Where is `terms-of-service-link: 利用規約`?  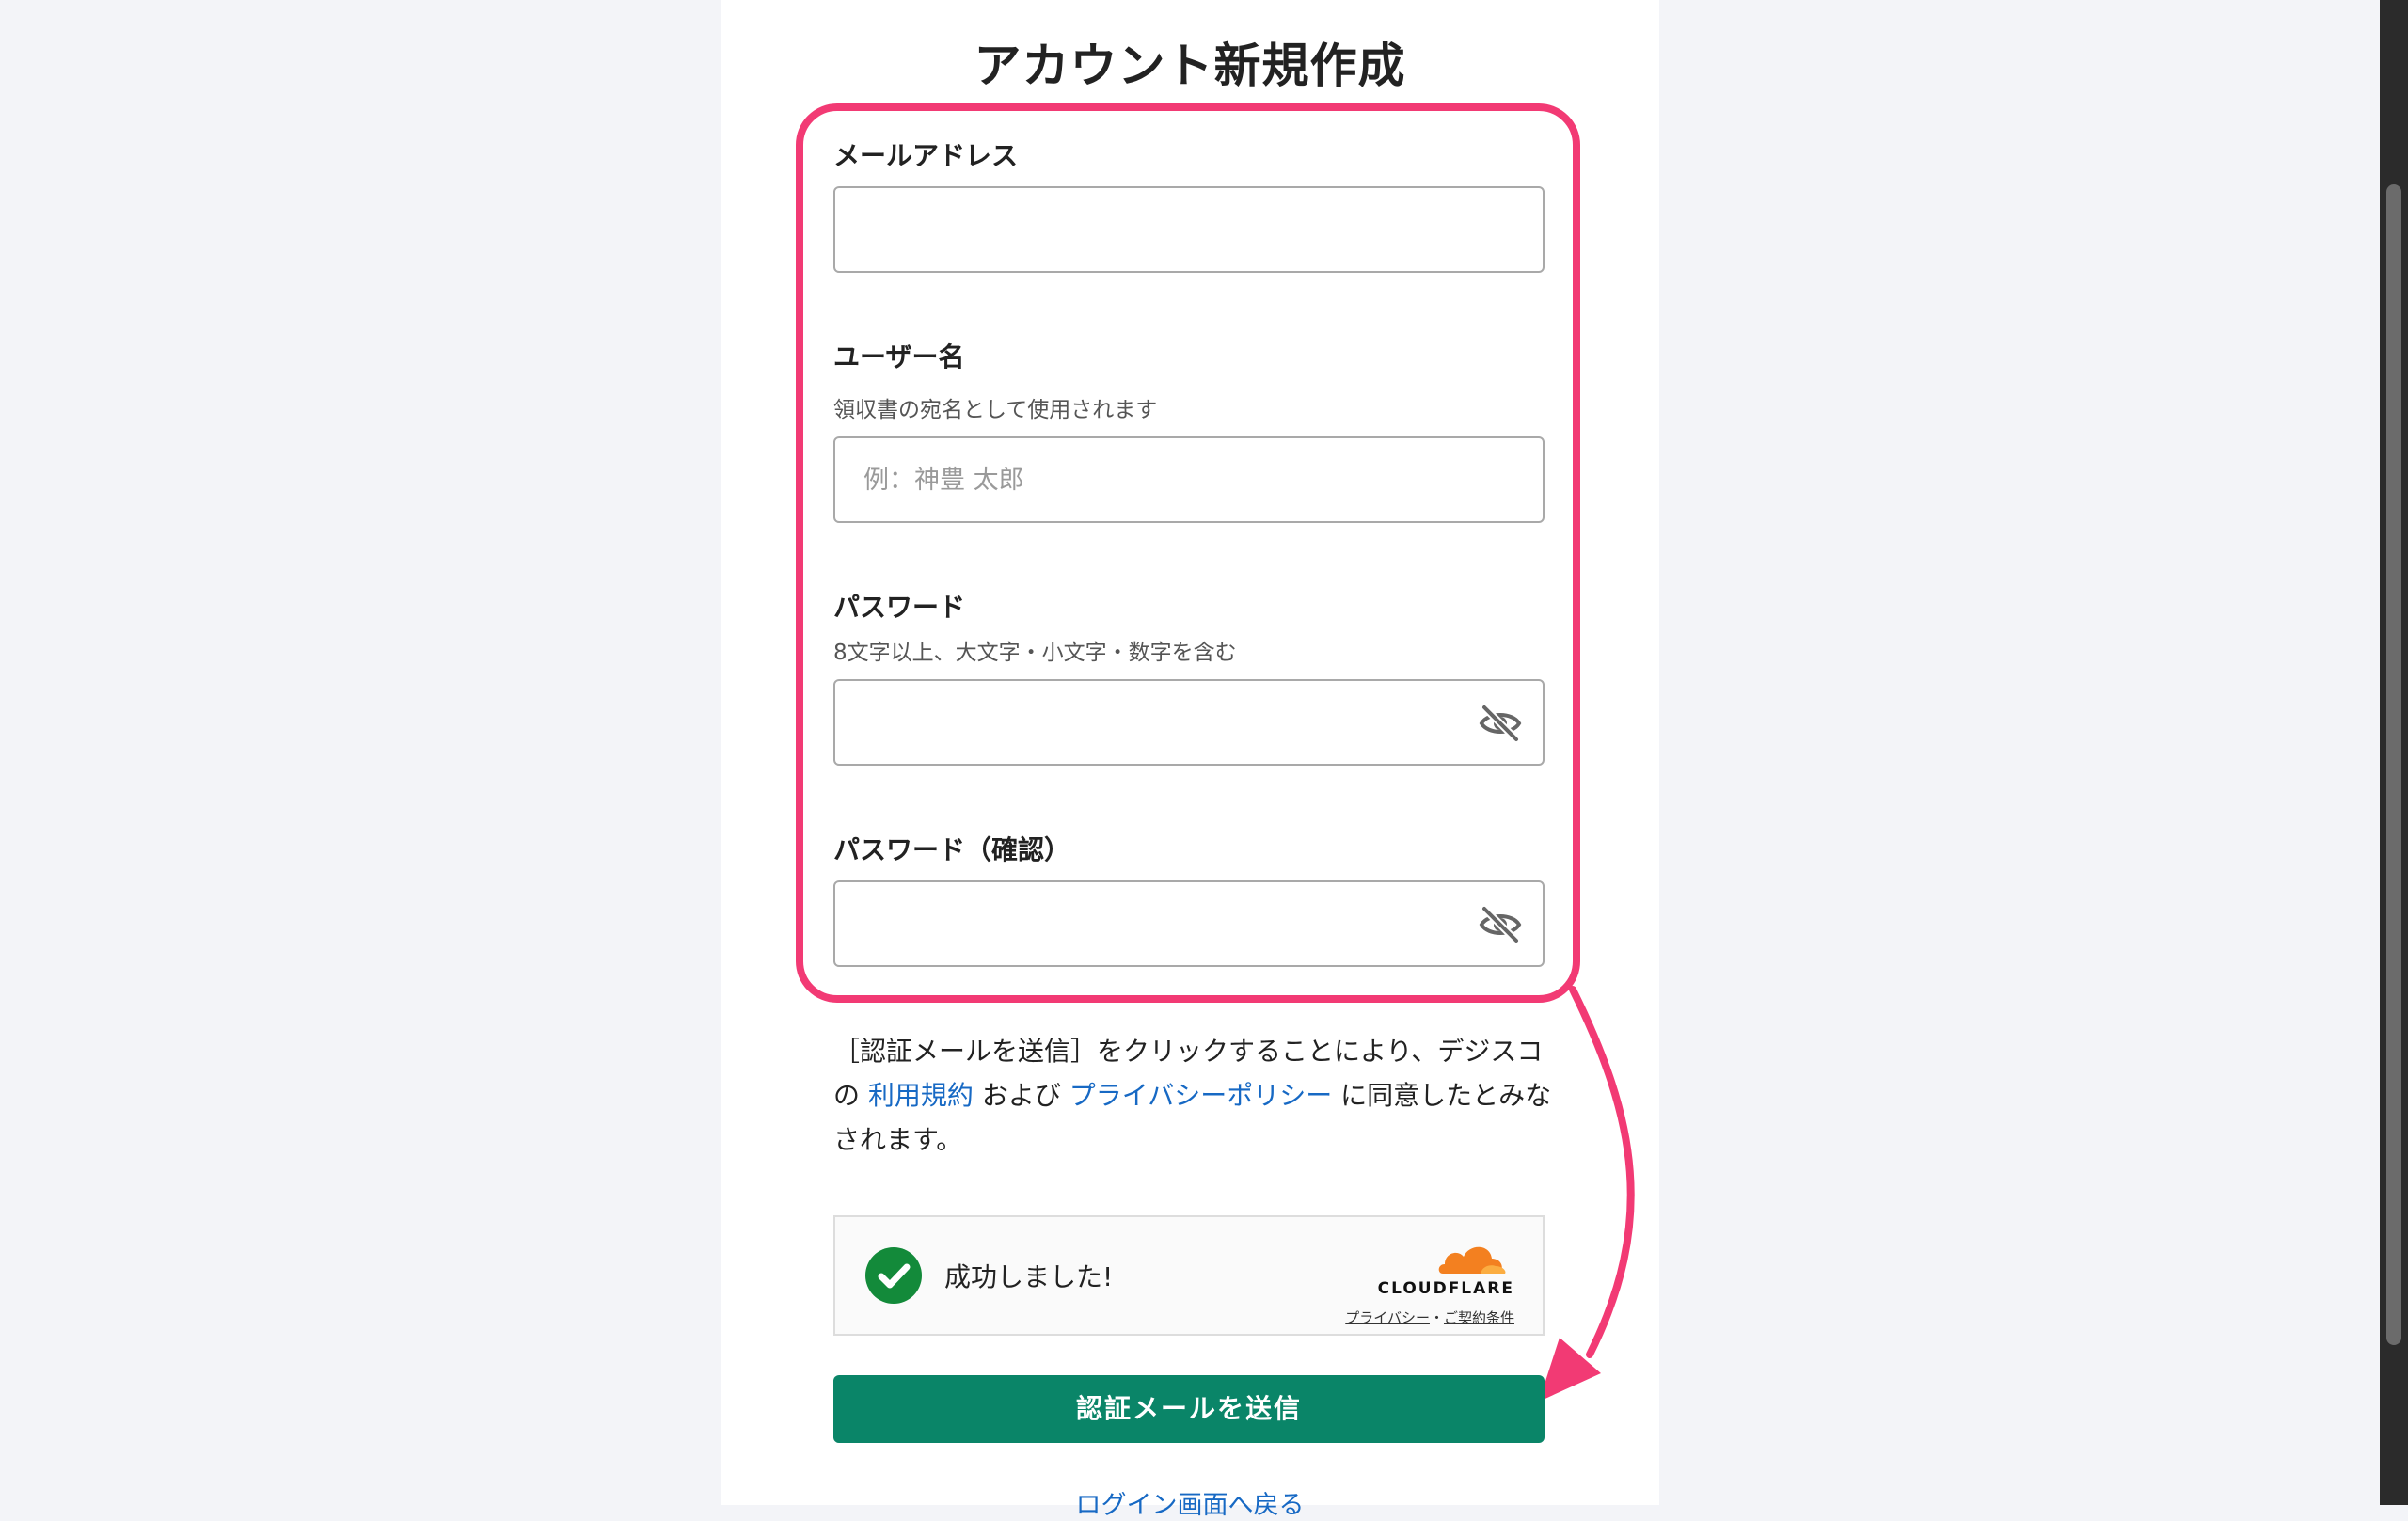 terms-of-service-link: 利用規約 is located at coordinates (921, 1095).